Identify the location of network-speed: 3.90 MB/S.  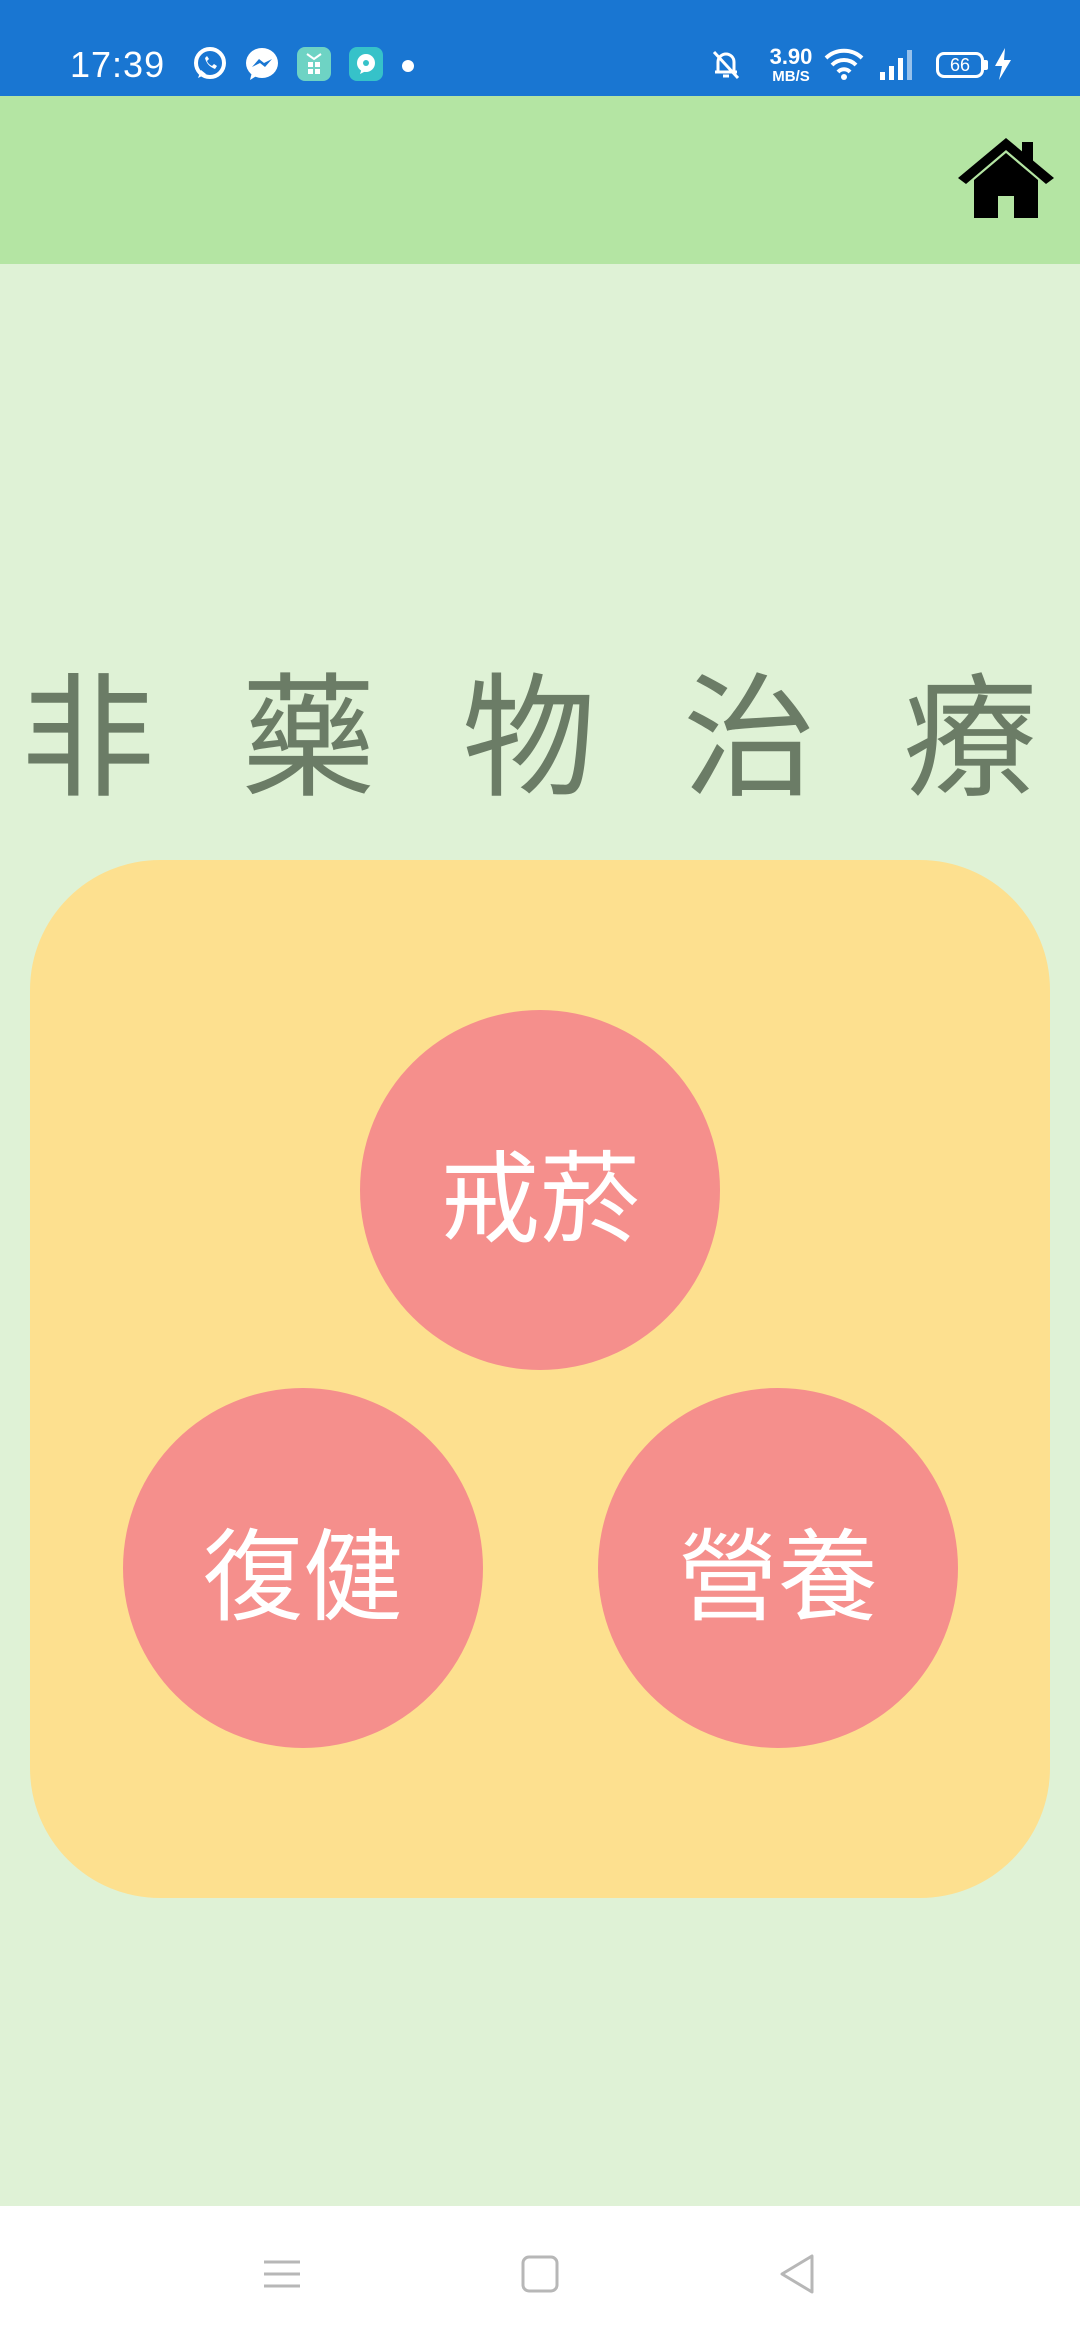
(791, 64).